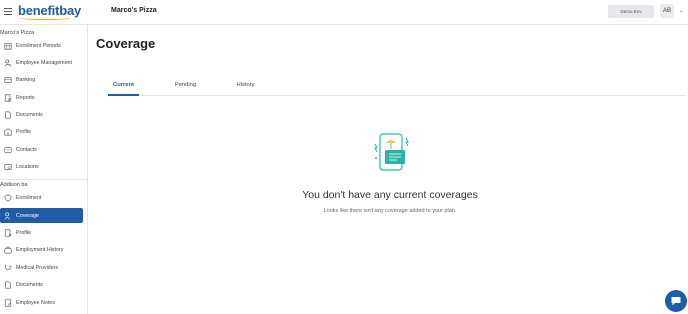 The image size is (688, 314). Describe the element at coordinates (631, 11) in the screenshot. I see `demo-env-button: Demo Env` at that location.